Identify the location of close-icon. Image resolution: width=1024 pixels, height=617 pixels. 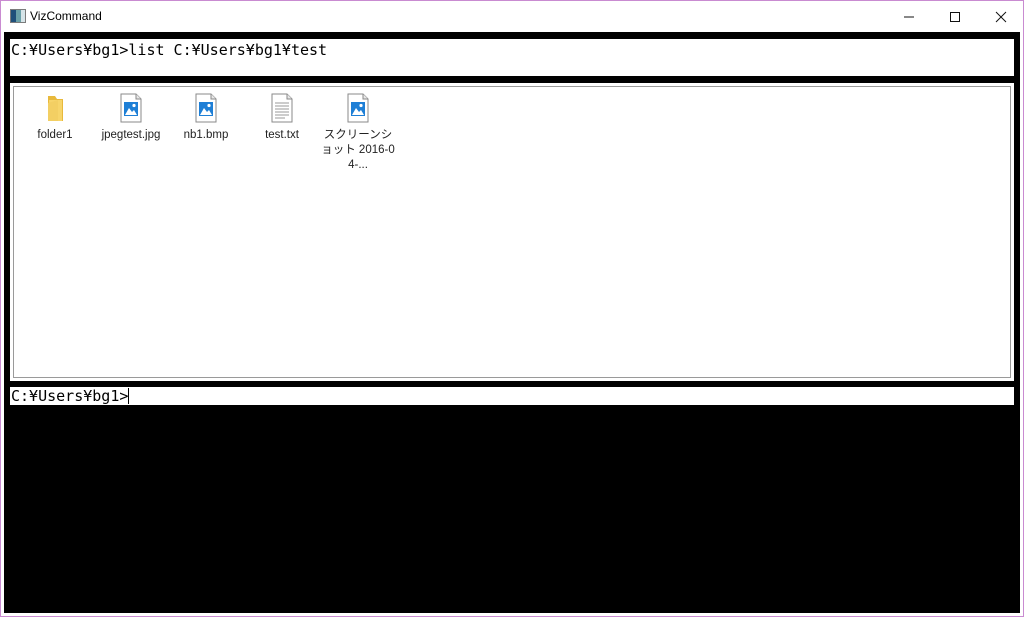
(1001, 16).